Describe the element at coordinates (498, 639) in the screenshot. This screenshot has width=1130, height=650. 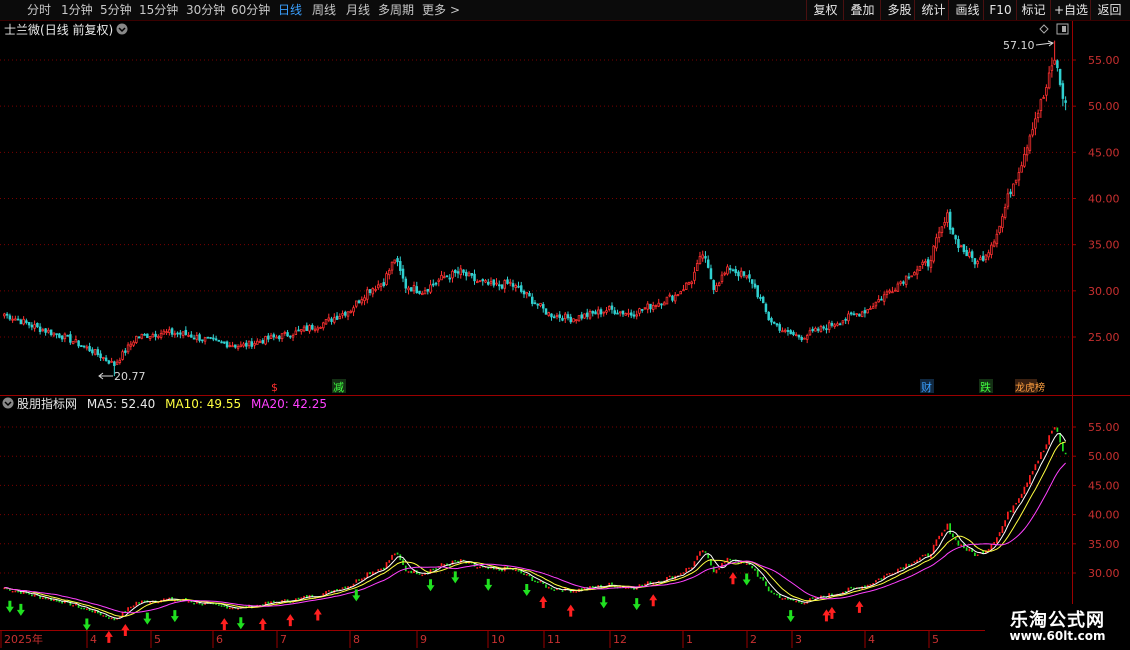
I see `date-axis-label: 10` at that location.